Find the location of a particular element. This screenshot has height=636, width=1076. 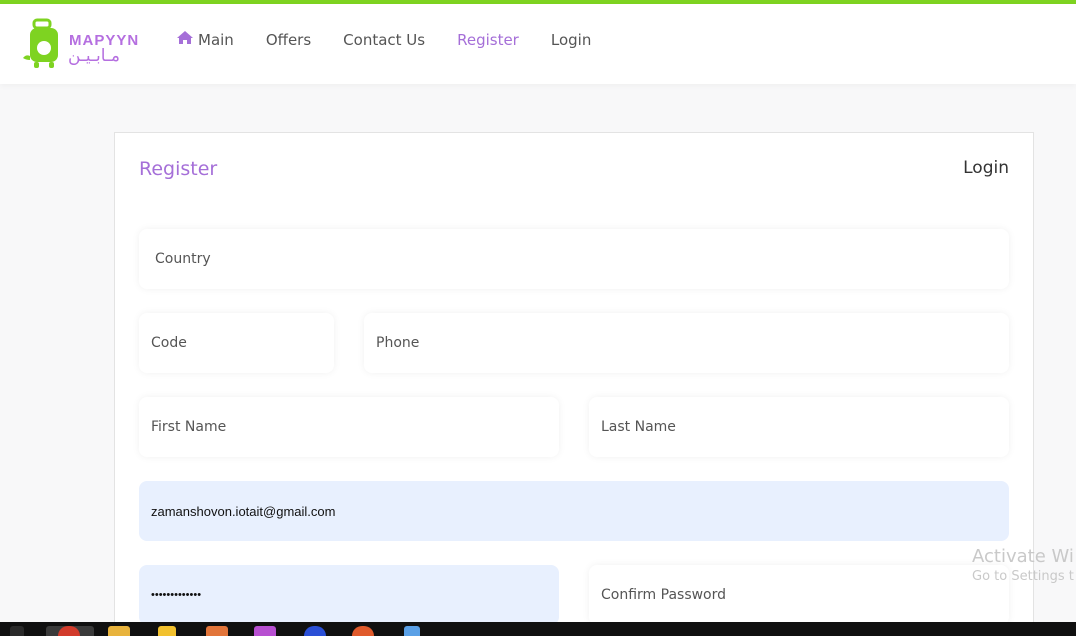

first-name-field is located at coordinates (349, 427).